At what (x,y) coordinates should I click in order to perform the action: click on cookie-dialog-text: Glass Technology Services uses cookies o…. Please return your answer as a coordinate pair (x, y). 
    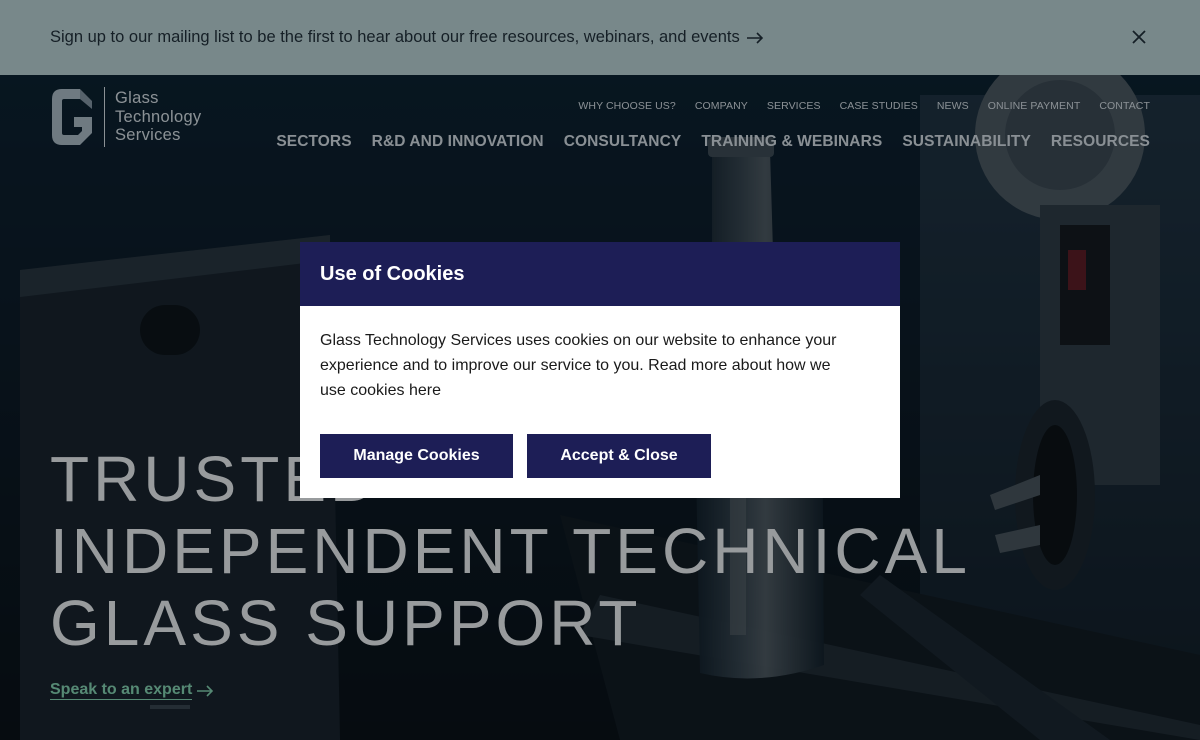
    Looking at the image, I should click on (580, 365).